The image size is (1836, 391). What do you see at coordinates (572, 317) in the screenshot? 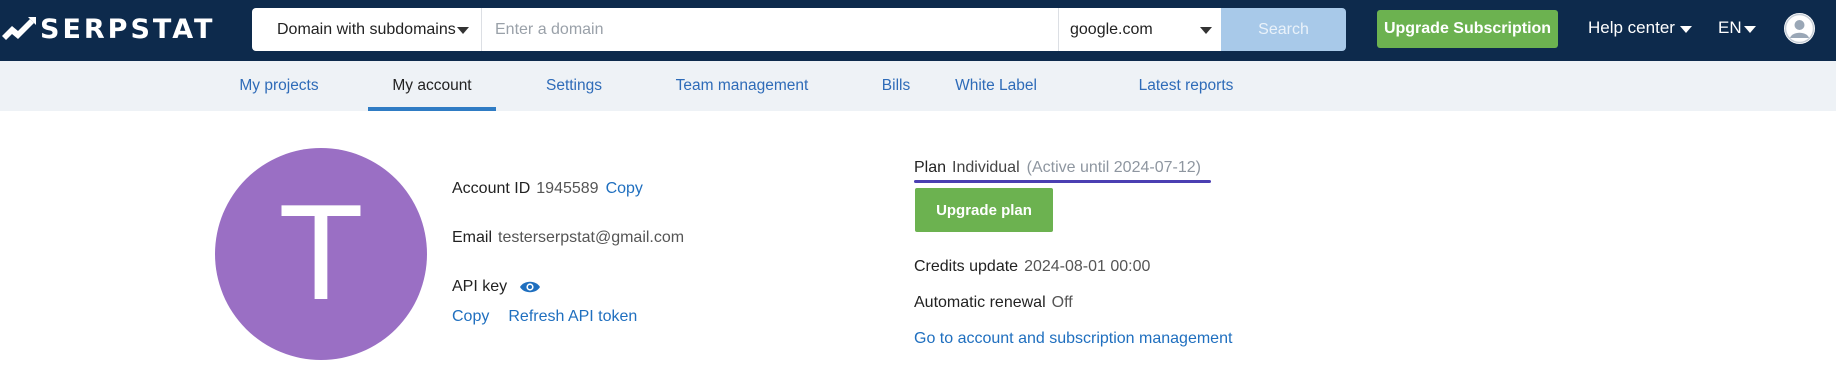
I see `refresh-api-token-link: Refresh API token` at bounding box center [572, 317].